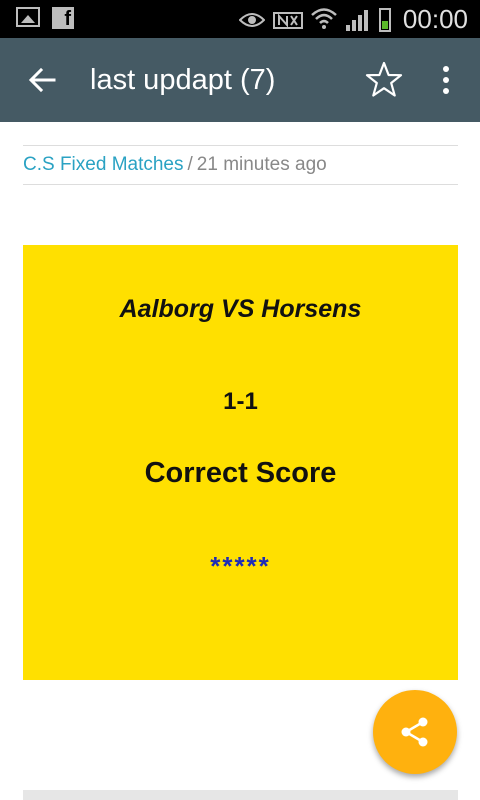 The height and width of the screenshot is (800, 480). I want to click on post-time: 21 minutes ago, so click(261, 164).